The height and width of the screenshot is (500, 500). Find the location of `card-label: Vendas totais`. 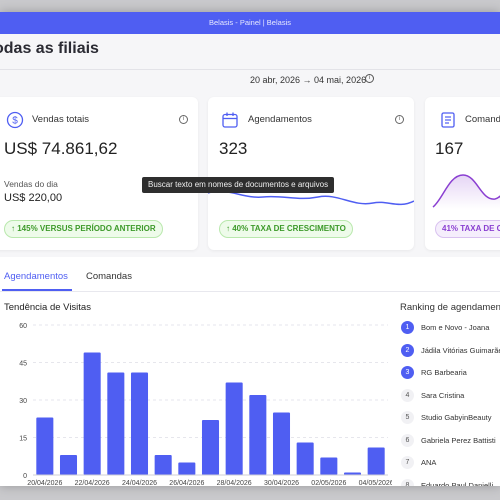

card-label: Vendas totais is located at coordinates (61, 119).